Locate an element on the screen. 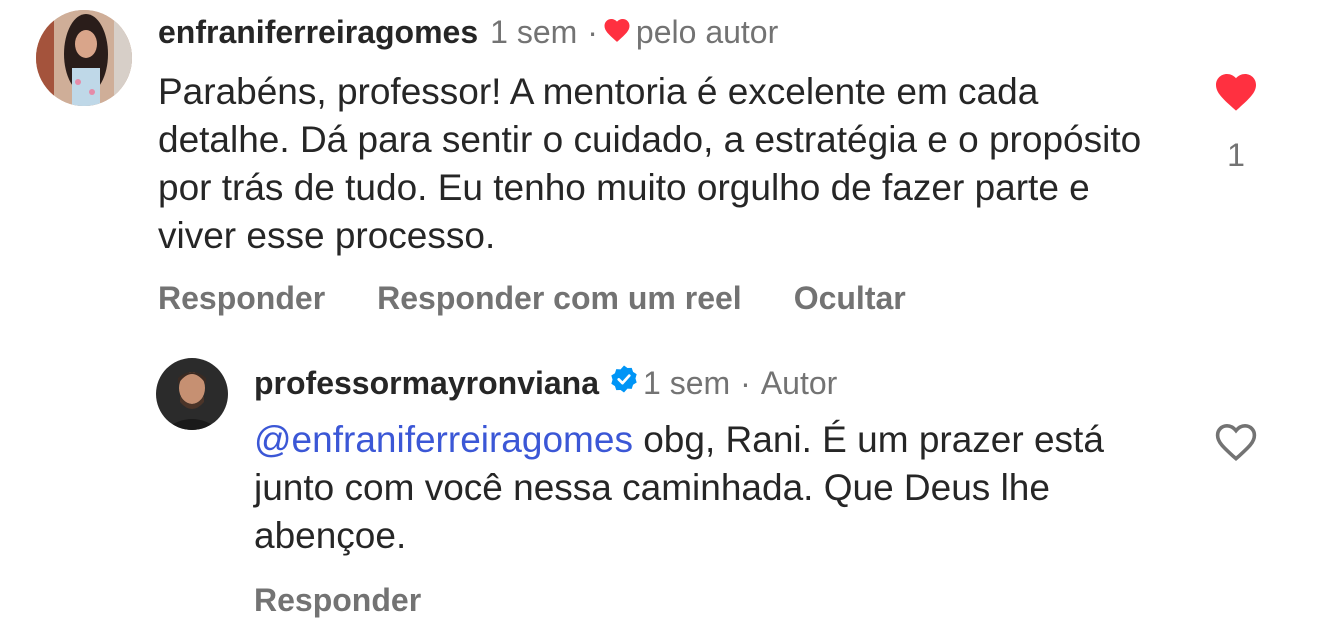 The width and height of the screenshot is (1320, 619). author-badge: Autor is located at coordinates (799, 383).